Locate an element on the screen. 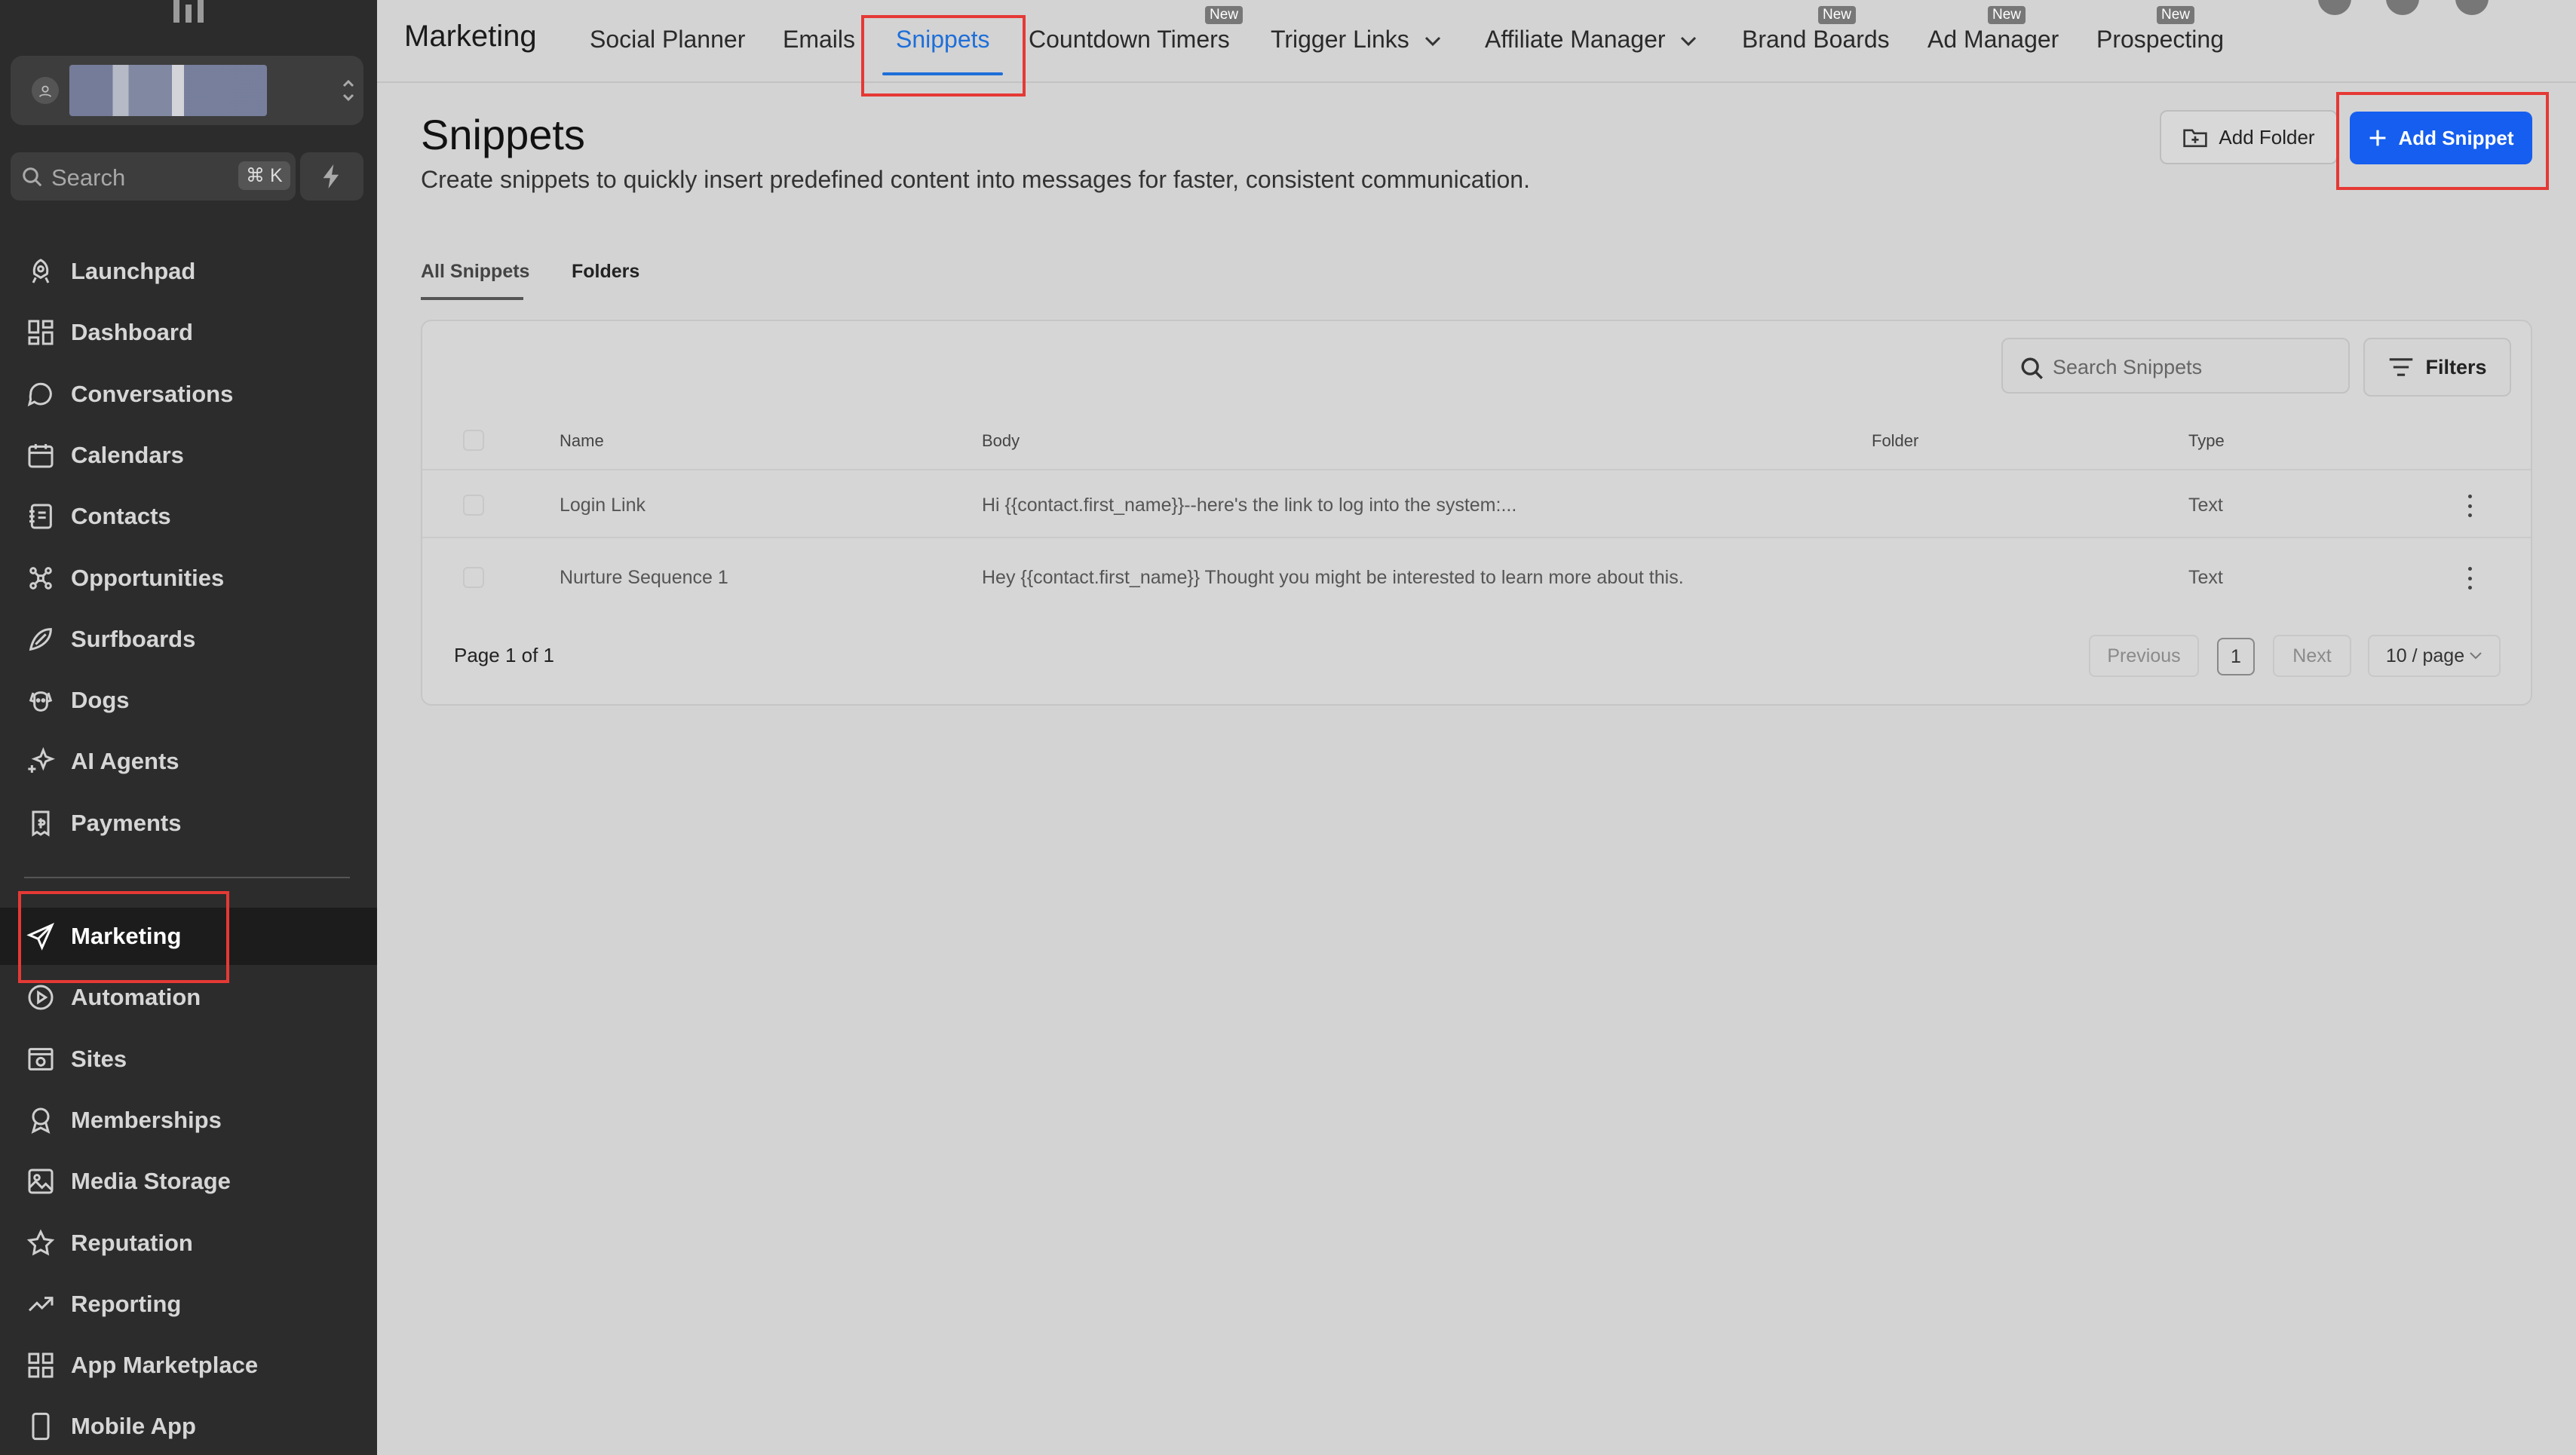 Image resolution: width=2576 pixels, height=1455 pixels. sidebar-item-label: Reporting is located at coordinates (126, 1303).